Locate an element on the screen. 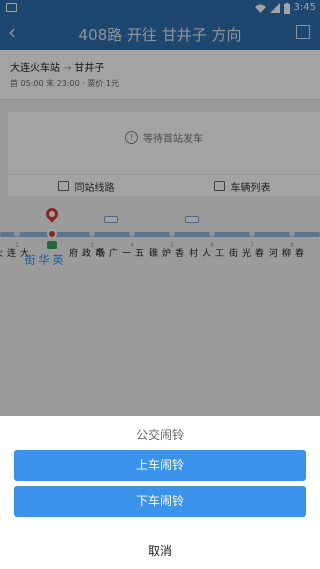 The height and width of the screenshot is (569, 320). cancel-button: 取消 is located at coordinates (160, 550).